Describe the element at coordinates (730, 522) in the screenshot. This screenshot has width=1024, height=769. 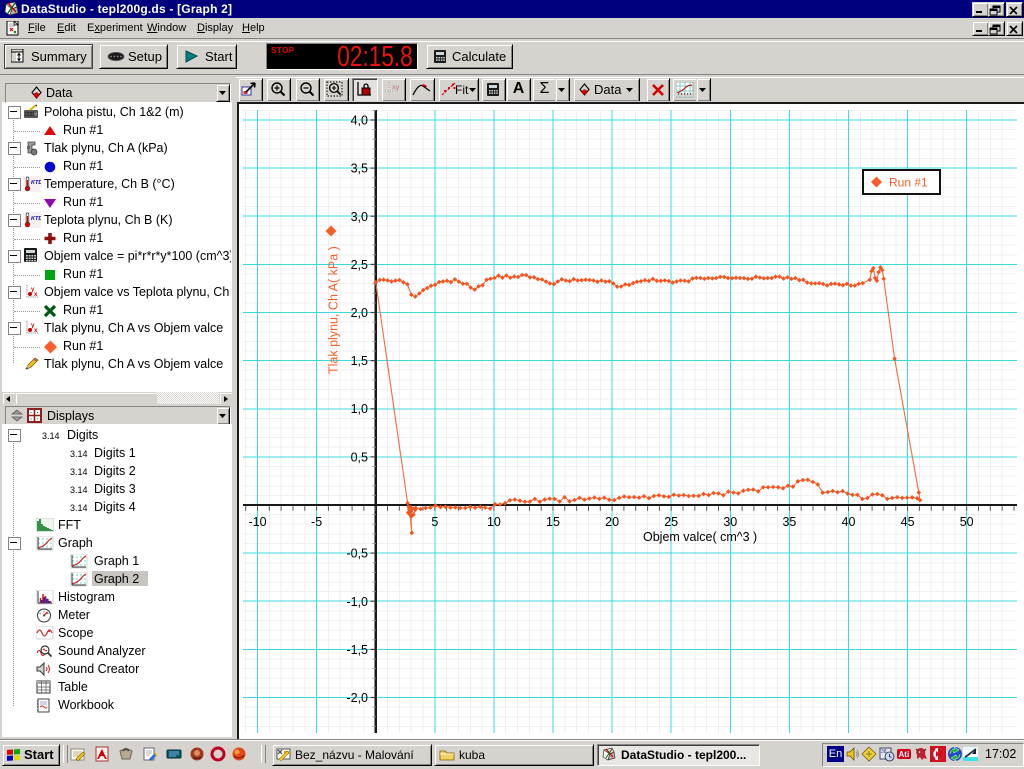
I see `svg-text: 30` at that location.